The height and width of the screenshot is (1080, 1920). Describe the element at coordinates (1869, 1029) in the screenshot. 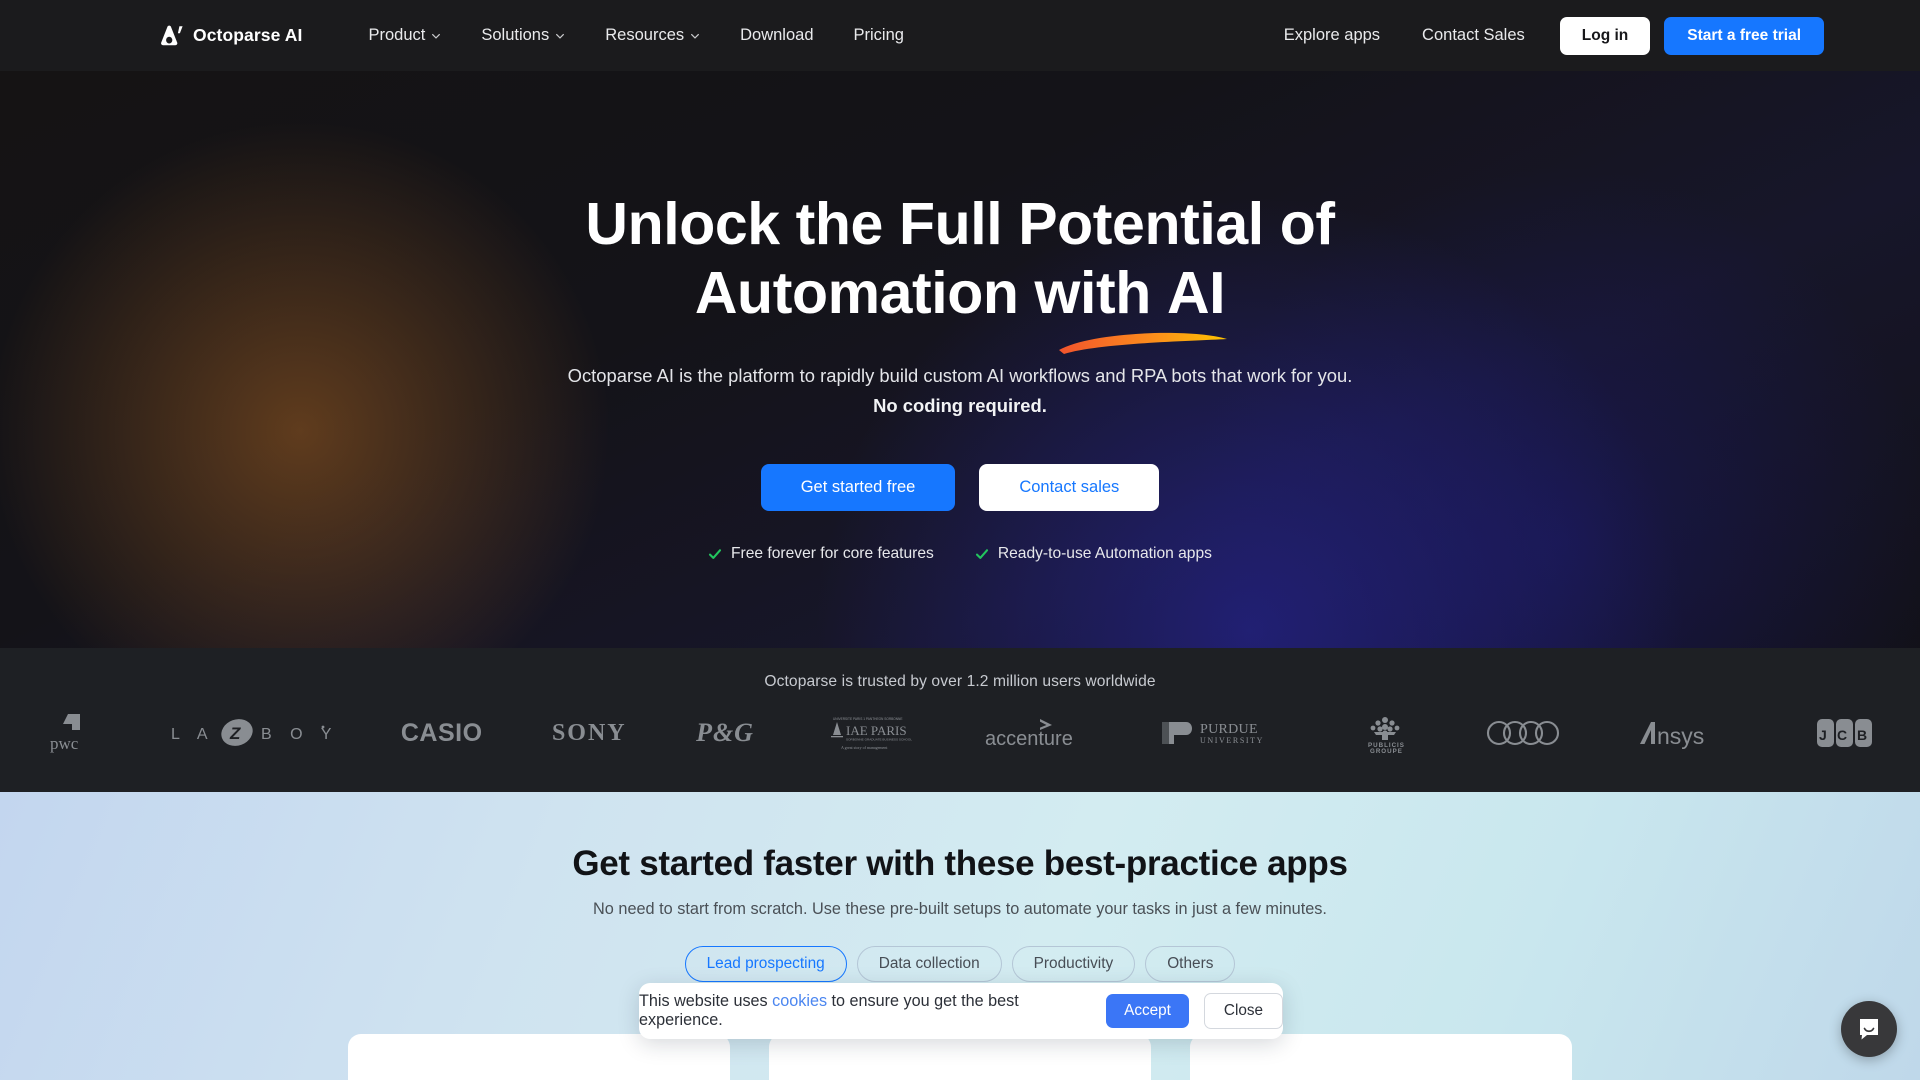

I see `chat-widget-button` at that location.